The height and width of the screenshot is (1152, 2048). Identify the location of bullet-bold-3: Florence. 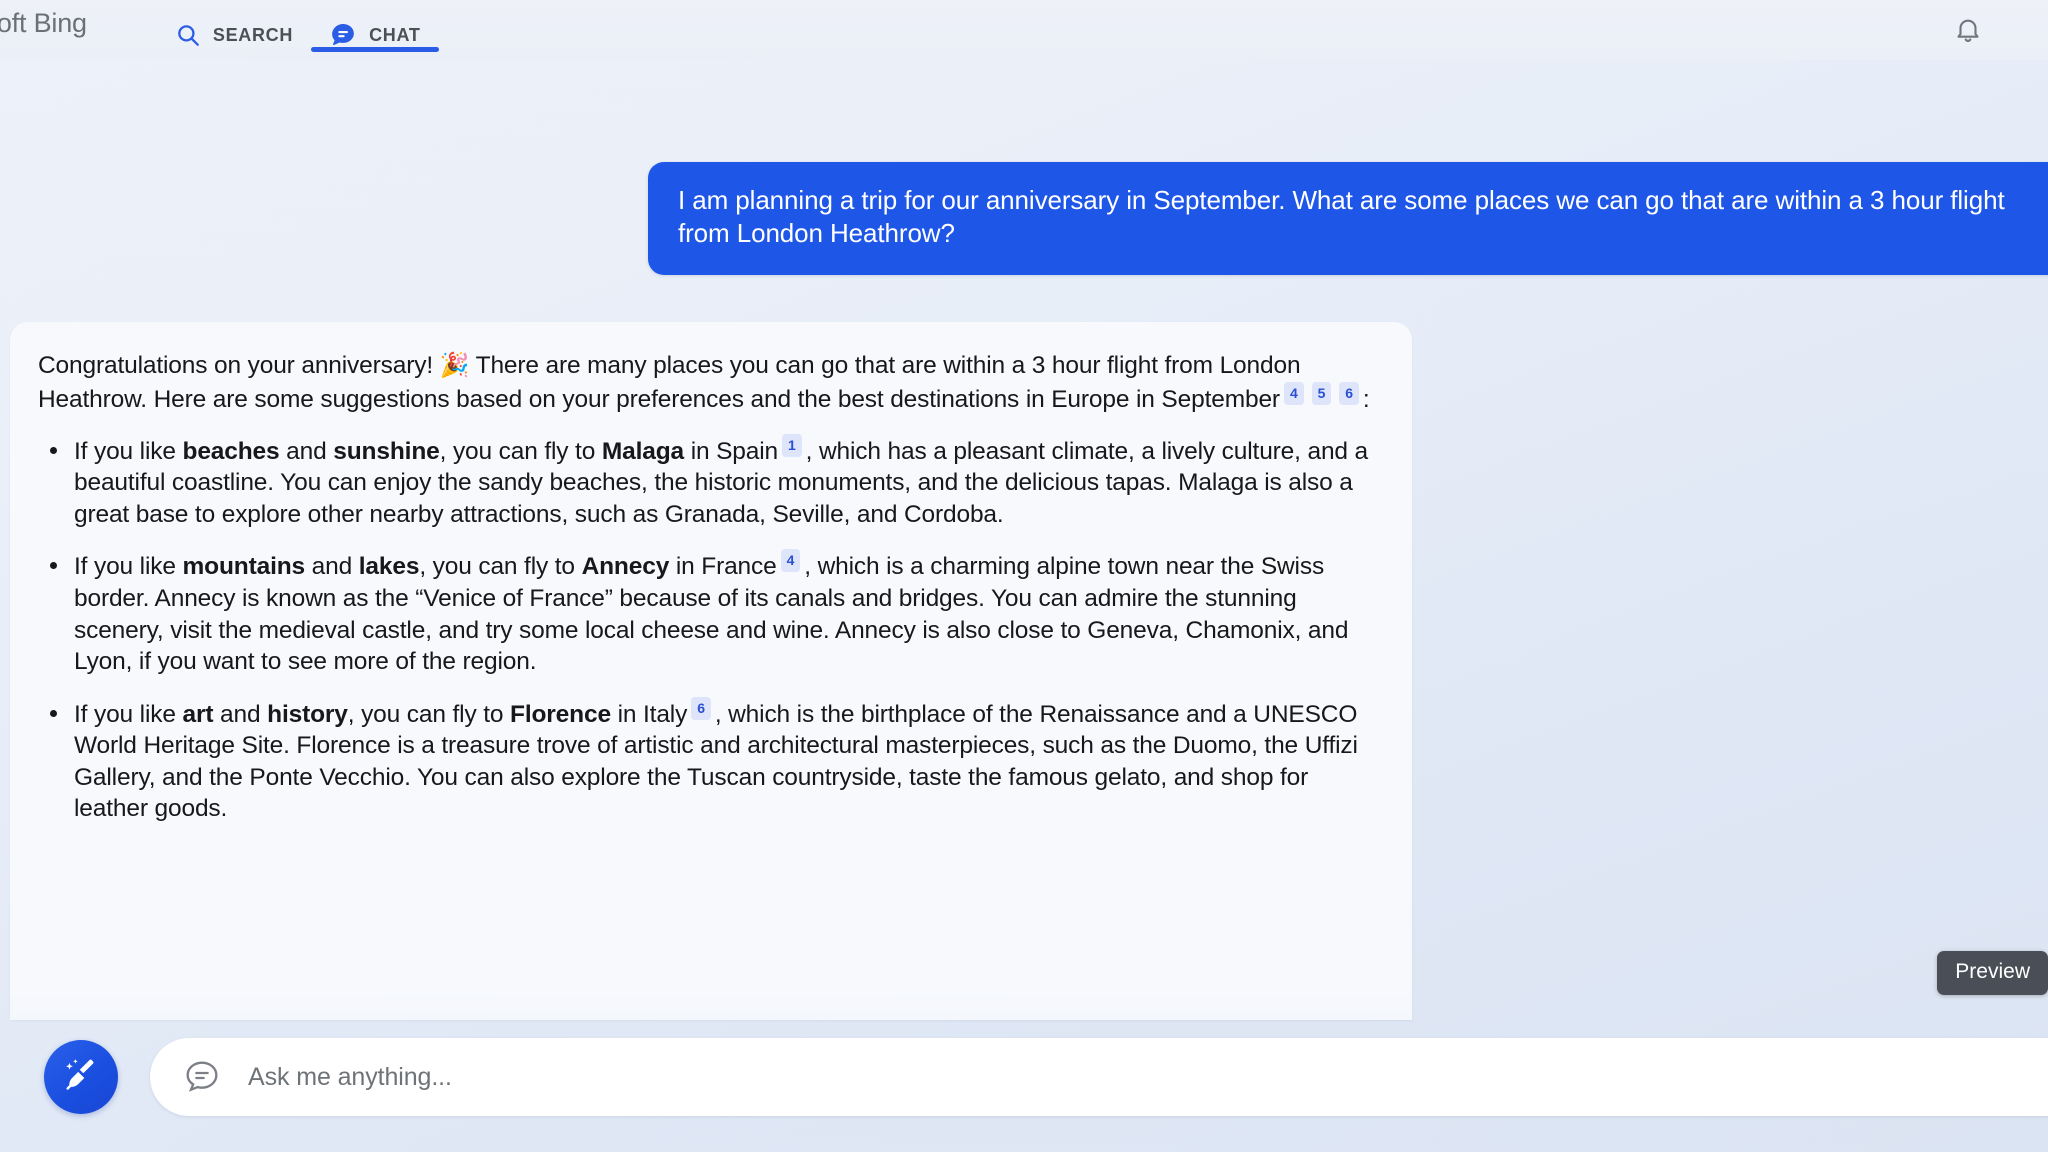
(560, 714).